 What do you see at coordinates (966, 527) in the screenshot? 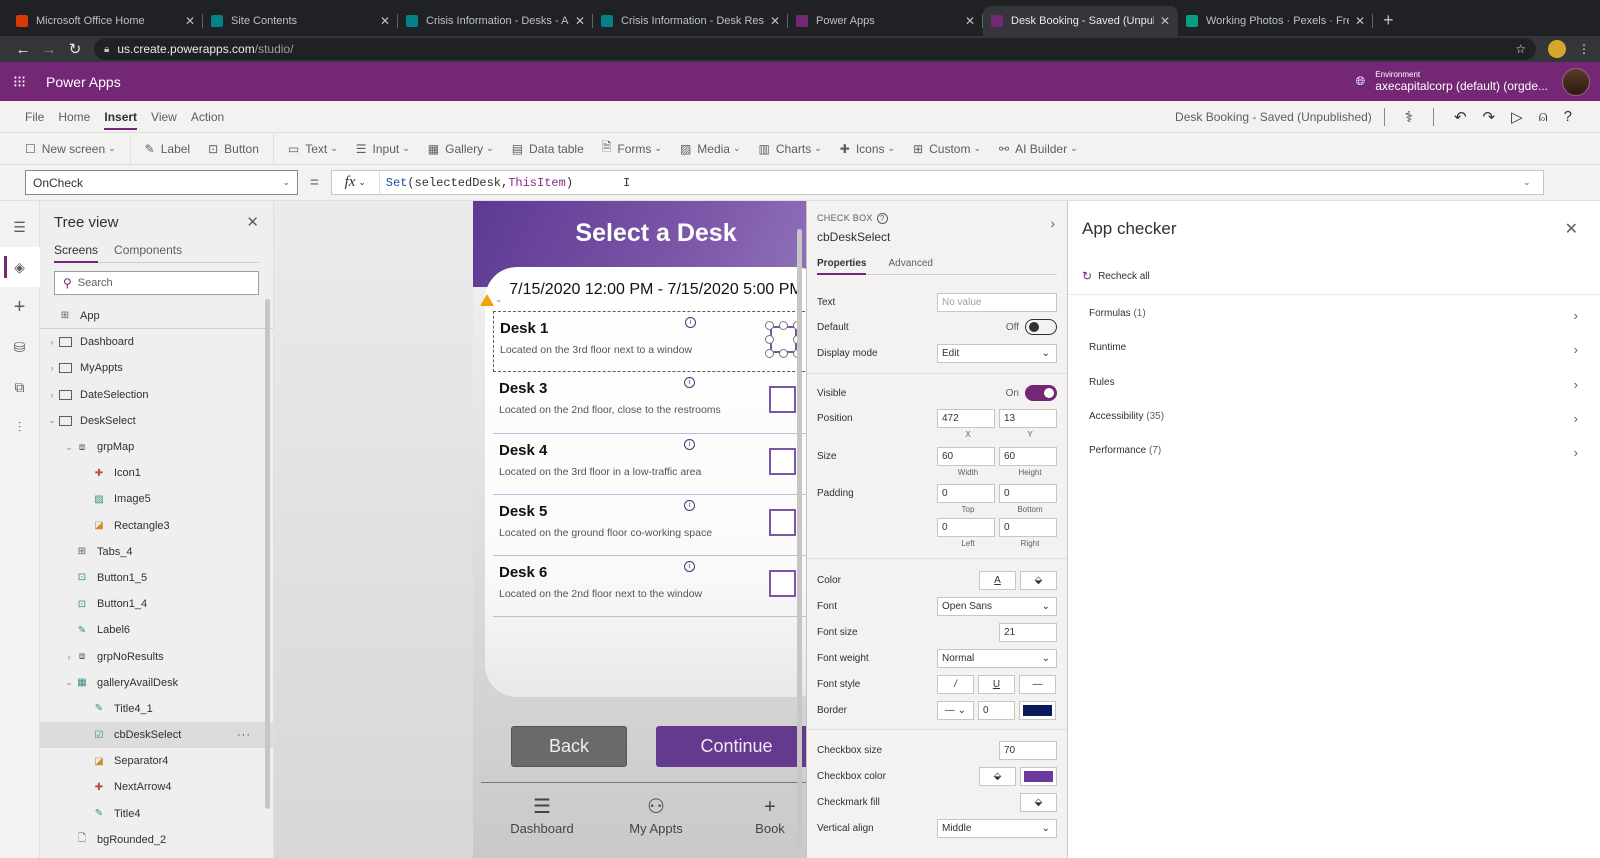
I see `padding-left-input: 0` at bounding box center [966, 527].